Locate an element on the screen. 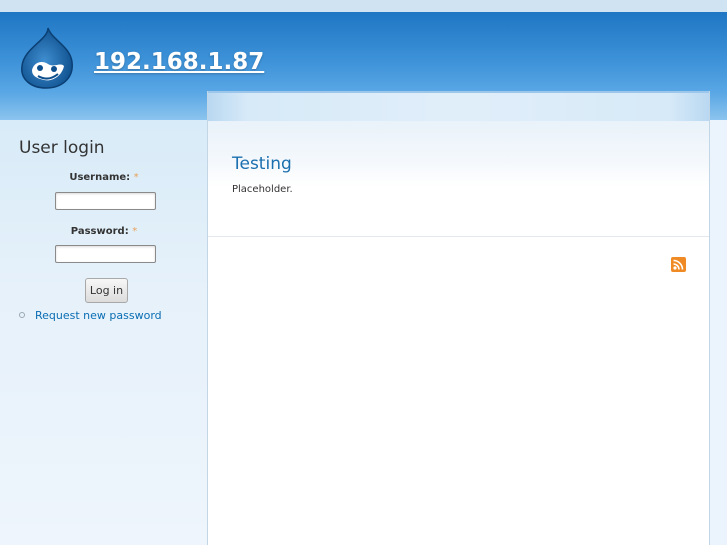 The height and width of the screenshot is (545, 727). node-title-link: Testing is located at coordinates (262, 164).